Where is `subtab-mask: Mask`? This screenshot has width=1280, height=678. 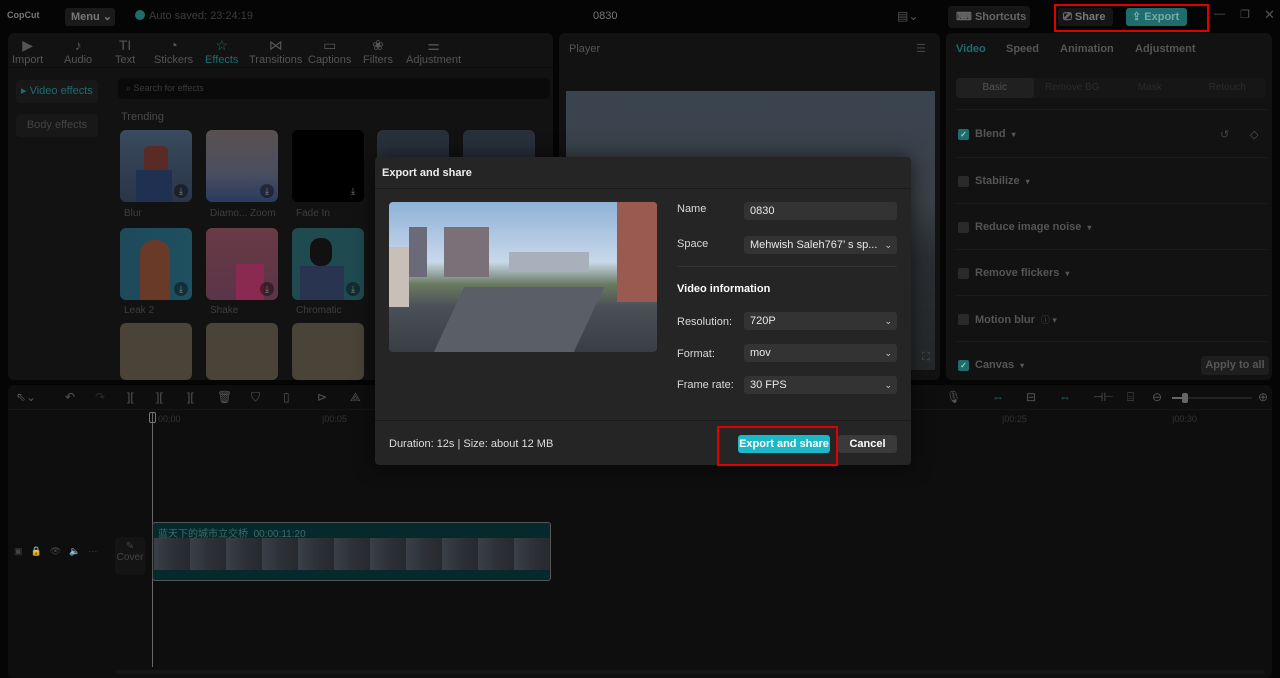
subtab-mask: Mask is located at coordinates (1150, 88).